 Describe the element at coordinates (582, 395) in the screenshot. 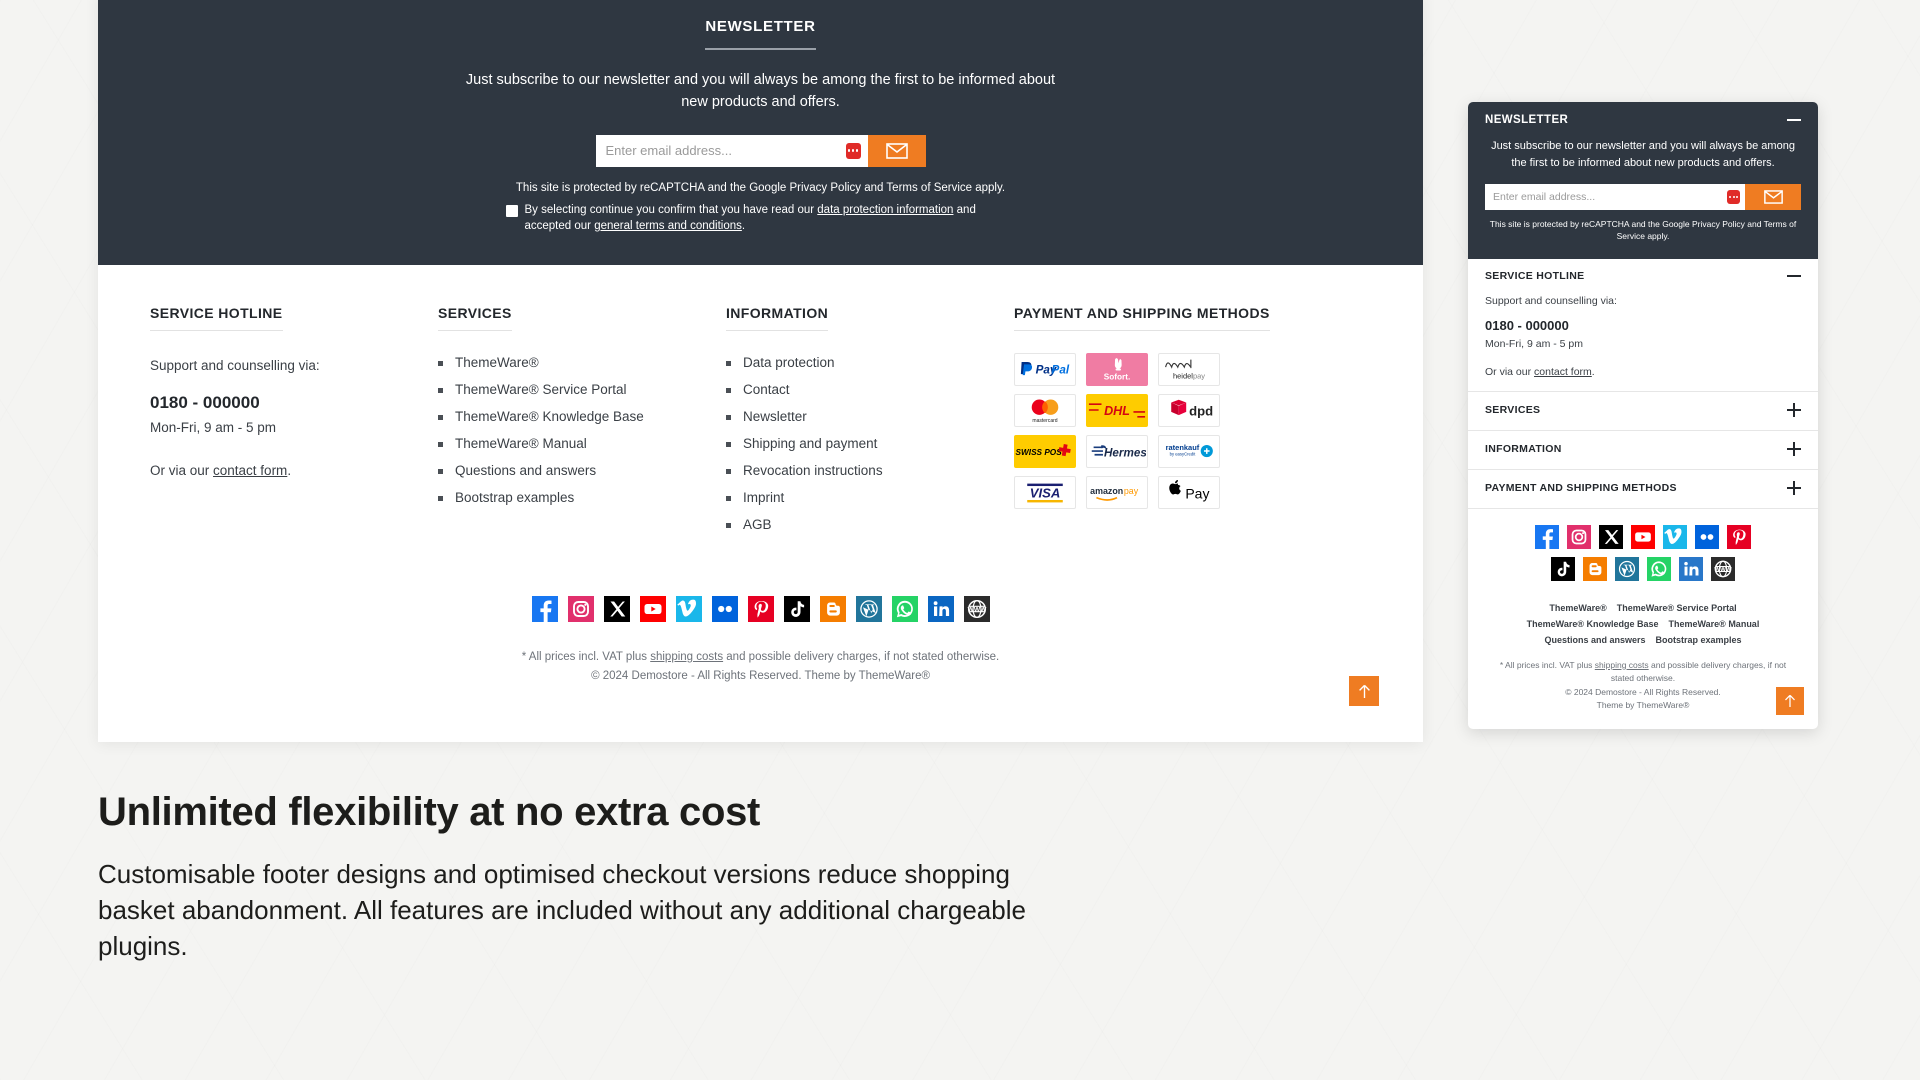

I see `list-item: ThemeWare® Service Portal` at that location.